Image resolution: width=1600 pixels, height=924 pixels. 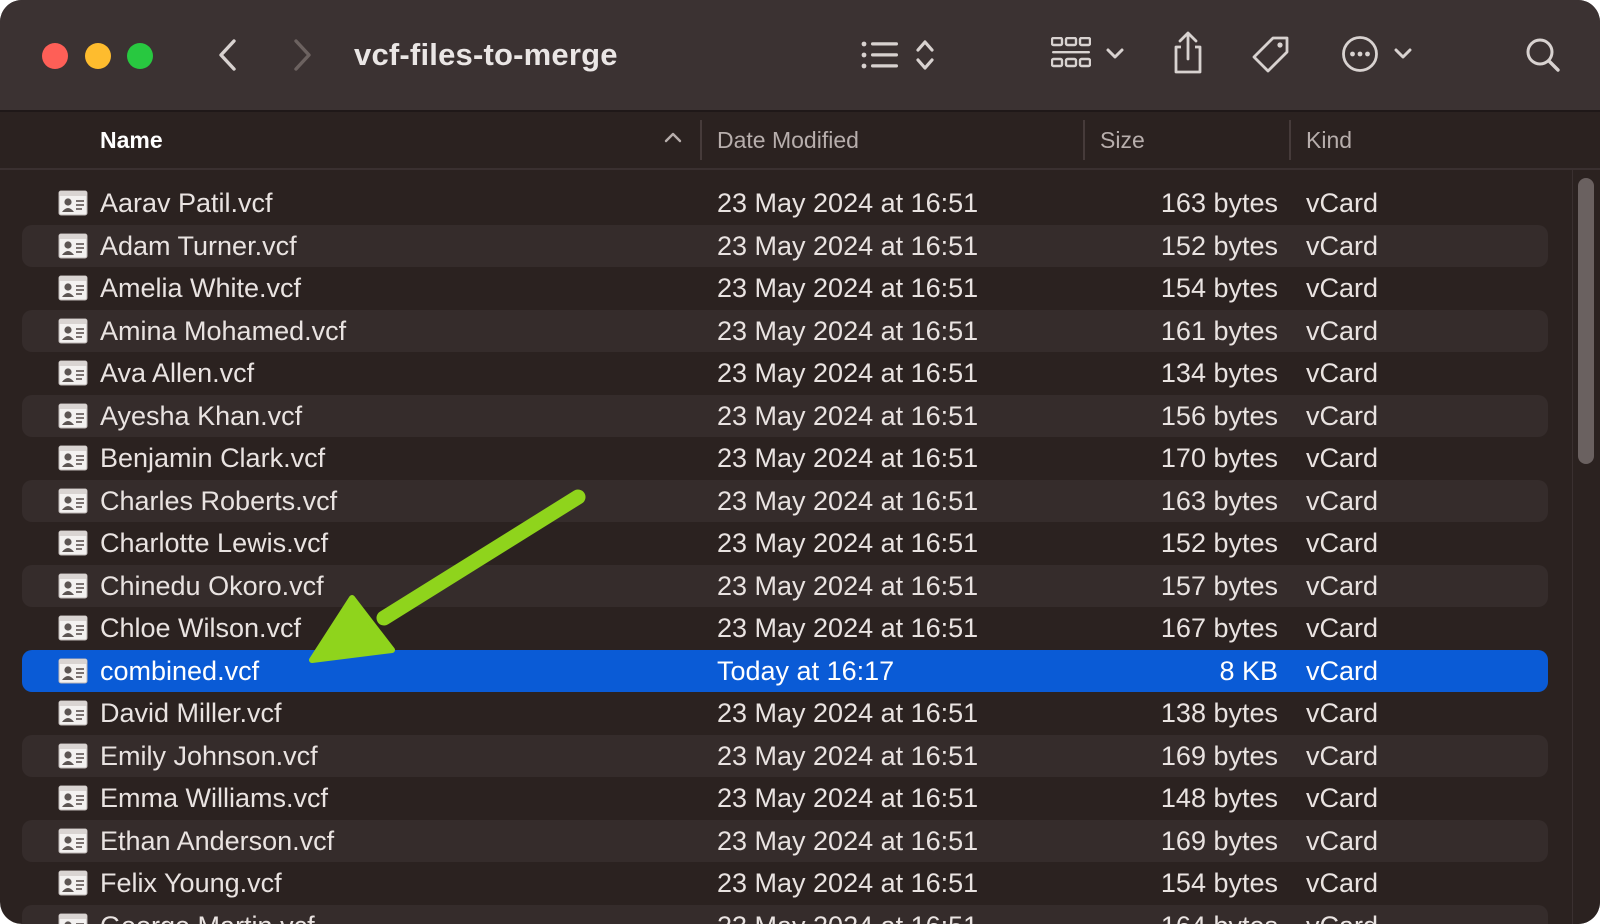 What do you see at coordinates (1271, 55) in the screenshot?
I see `tag-icon` at bounding box center [1271, 55].